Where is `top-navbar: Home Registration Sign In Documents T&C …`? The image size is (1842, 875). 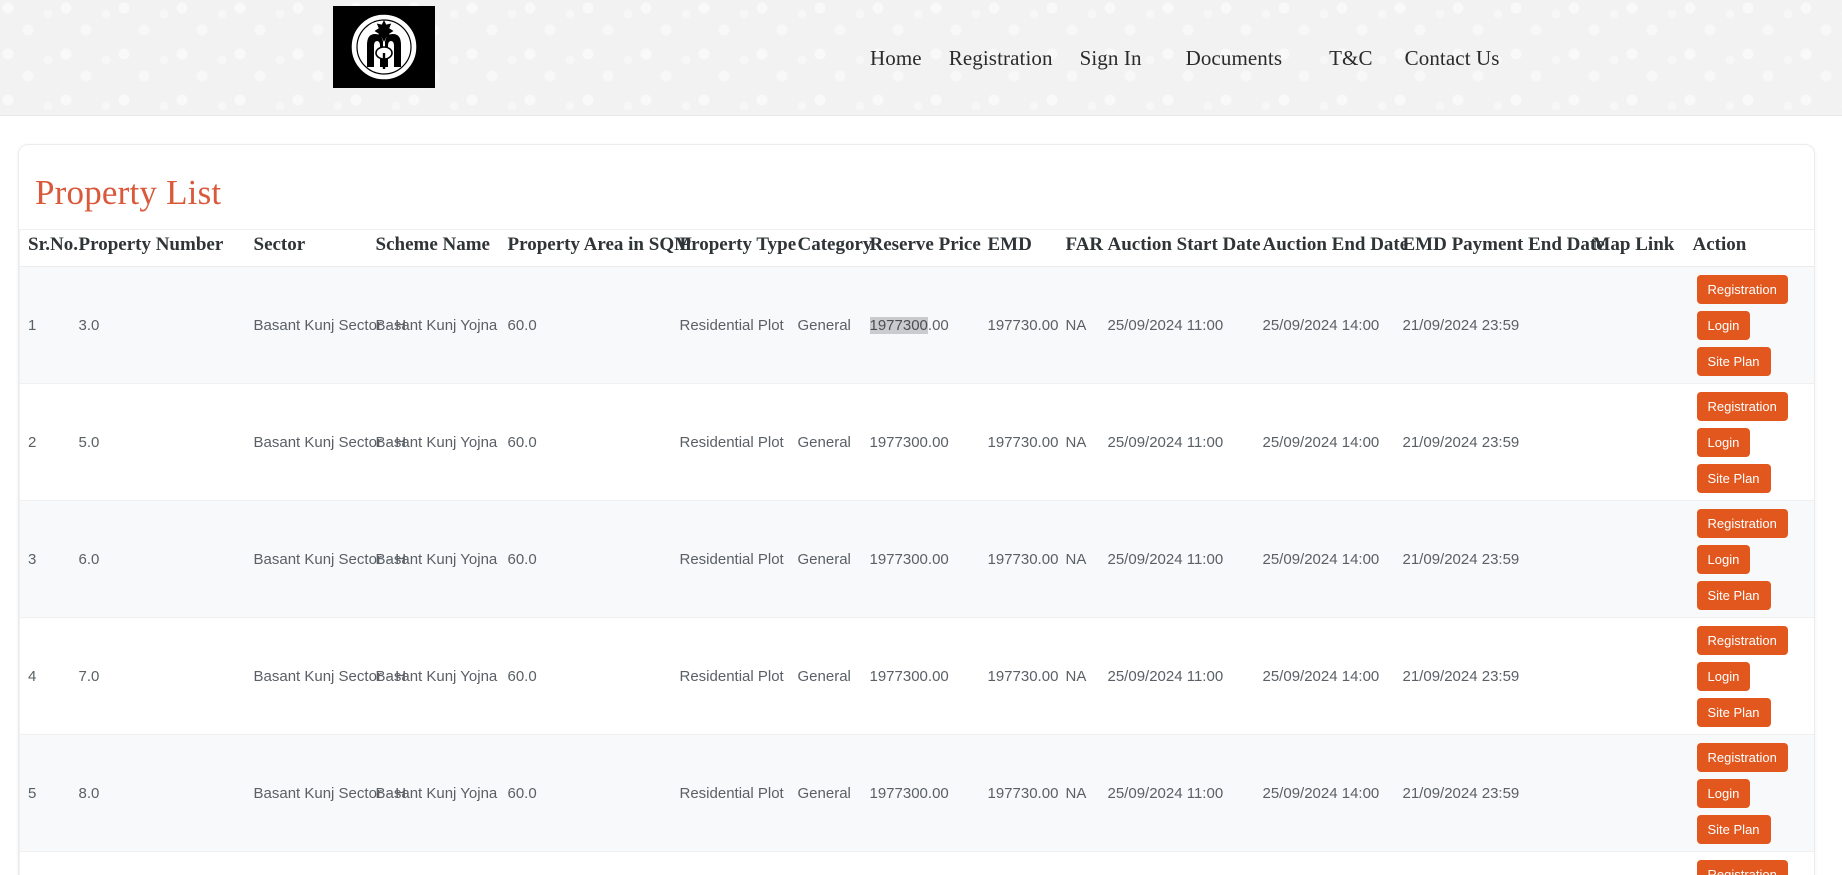
top-navbar: Home Registration Sign In Documents T&C … is located at coordinates (921, 58).